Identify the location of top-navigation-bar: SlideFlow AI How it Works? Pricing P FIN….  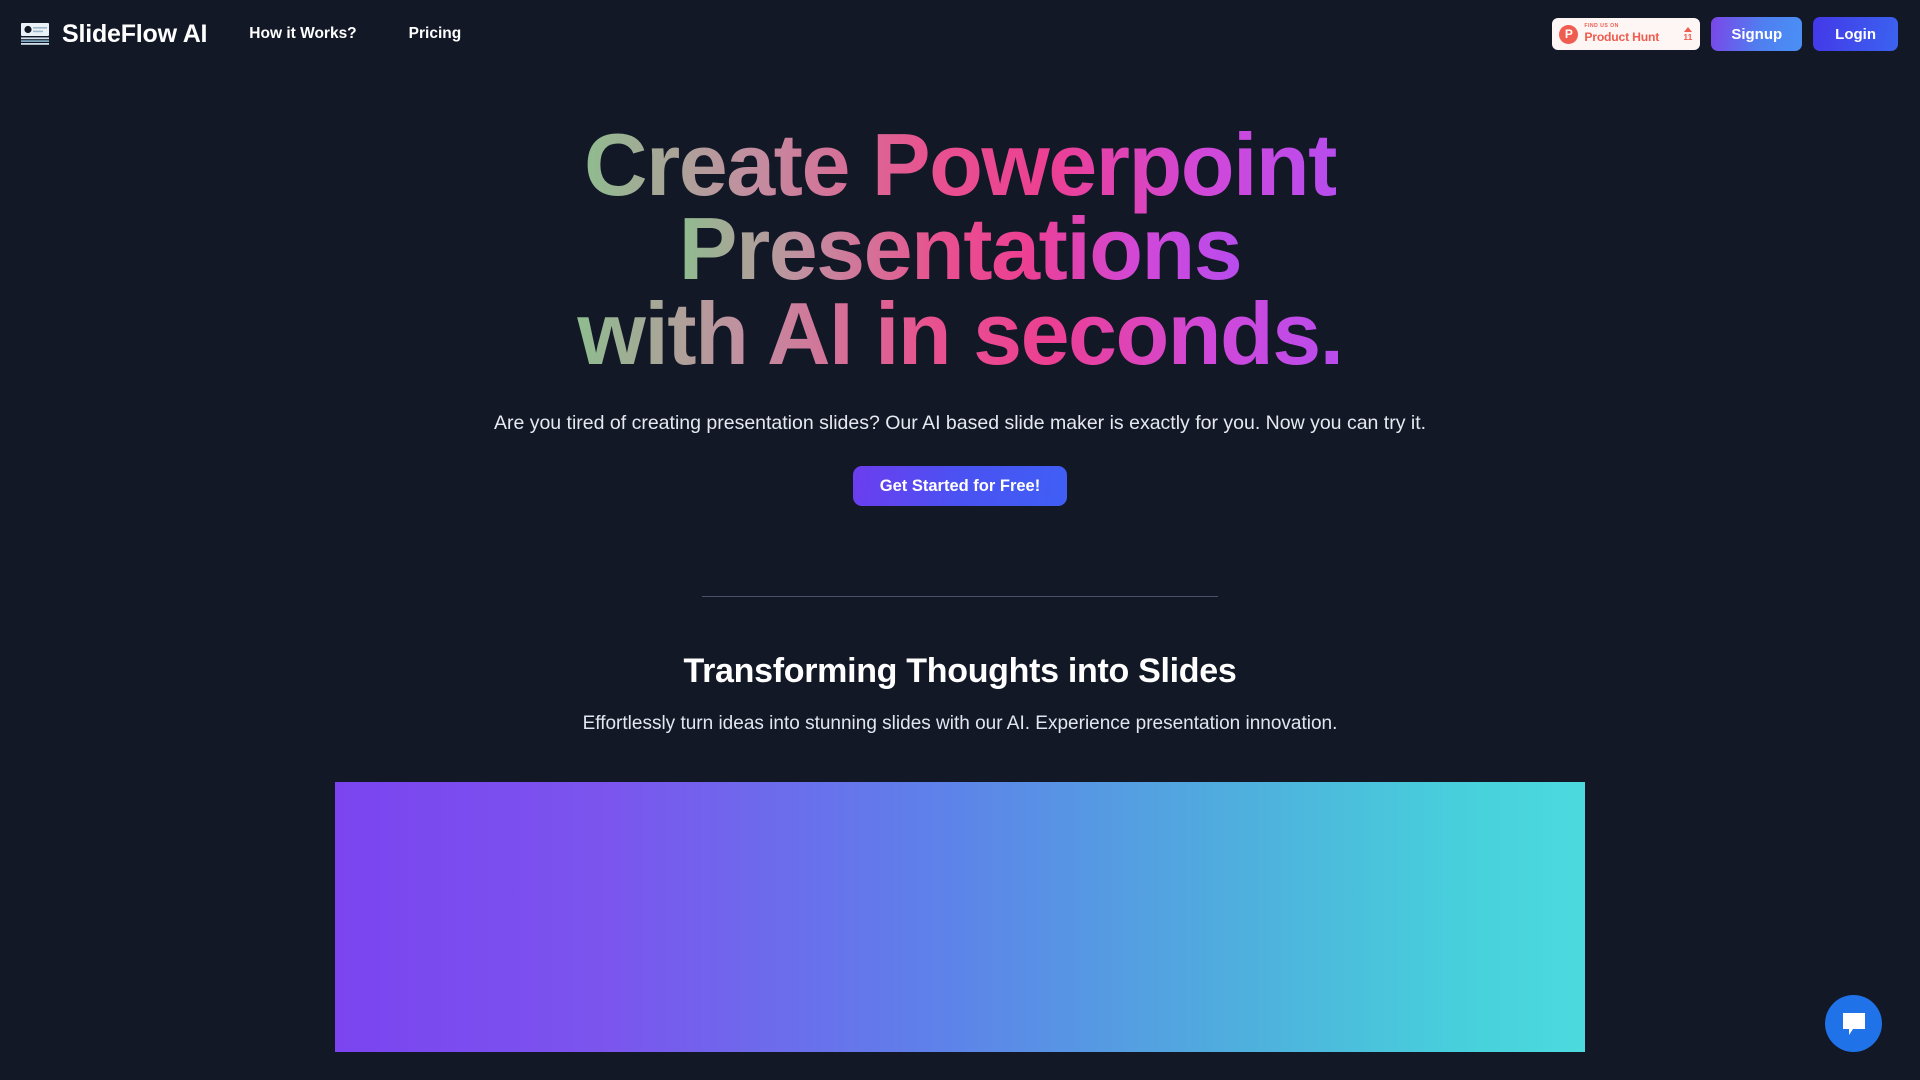
(960, 34).